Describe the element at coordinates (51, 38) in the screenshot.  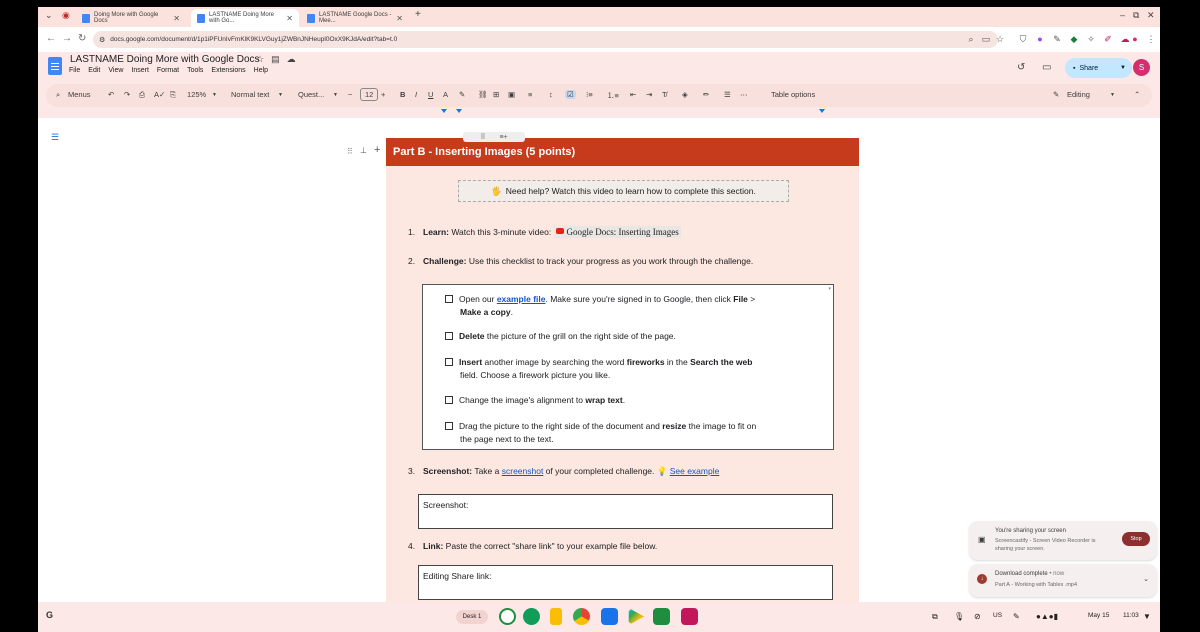
I see `back-icon: ←` at that location.